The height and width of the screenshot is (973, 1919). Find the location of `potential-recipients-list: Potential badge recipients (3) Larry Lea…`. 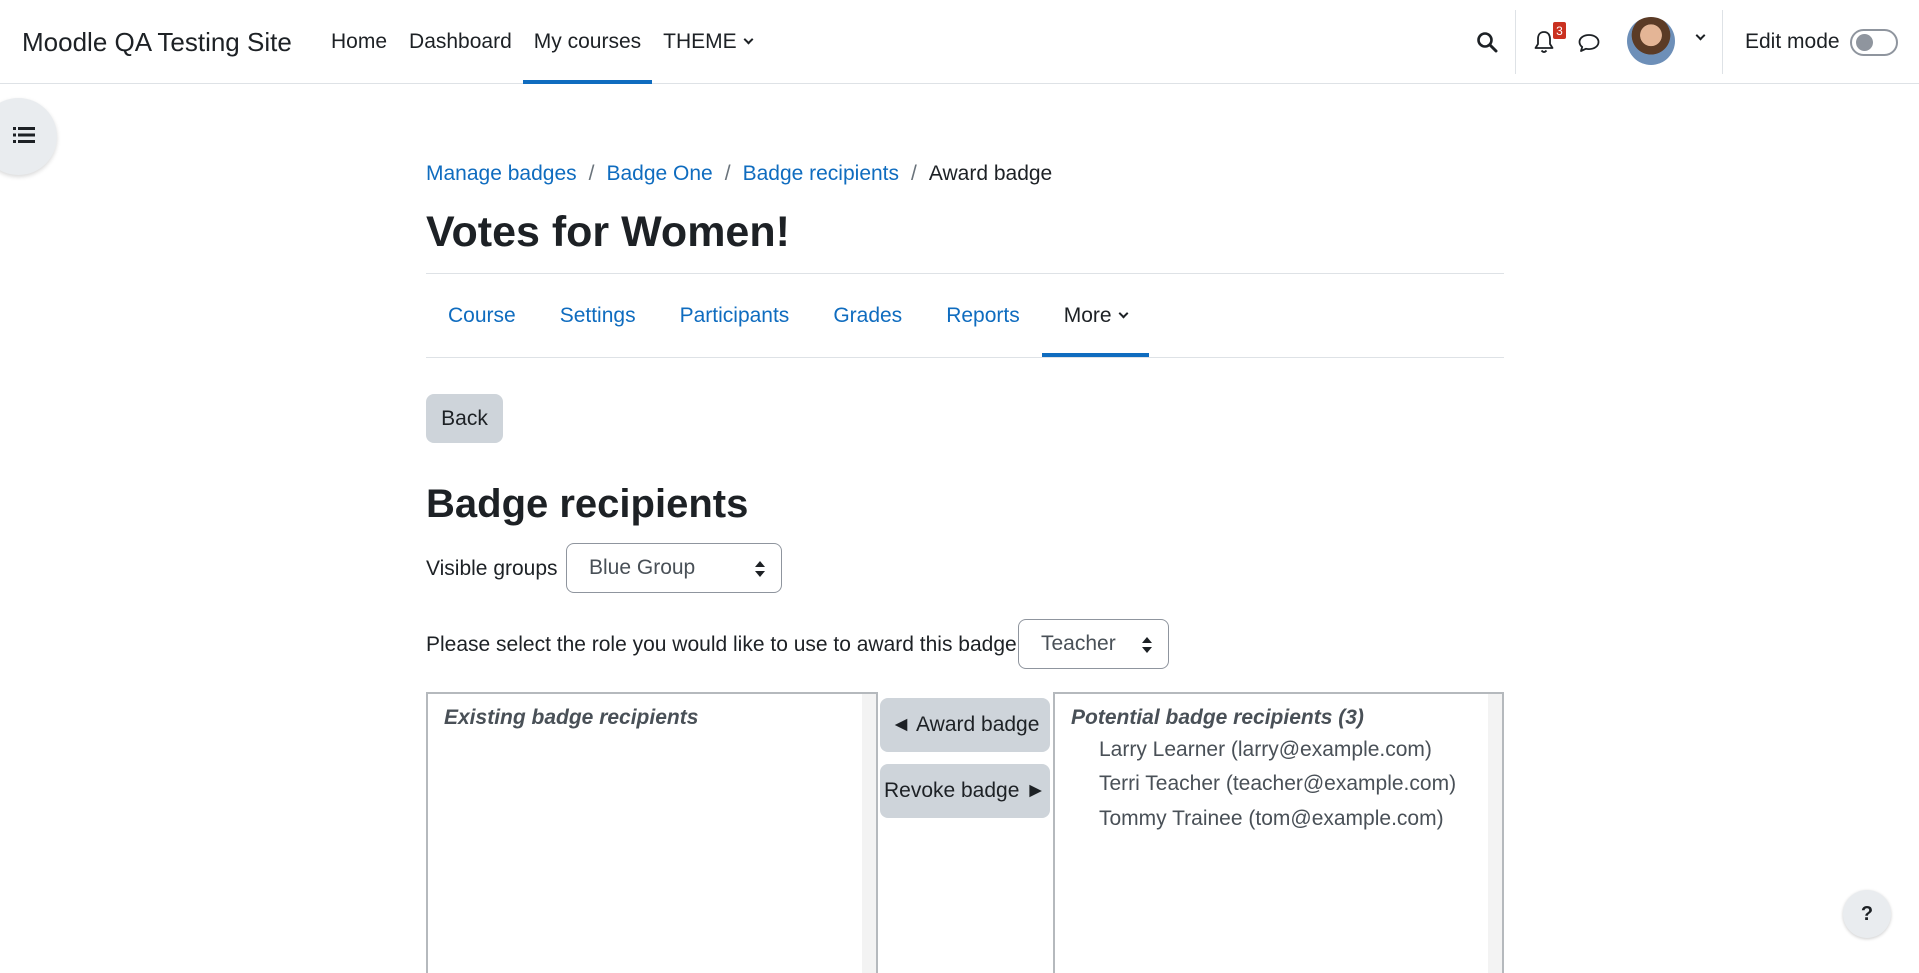

potential-recipients-list: Potential badge recipients (3) Larry Lea… is located at coordinates (1278, 832).